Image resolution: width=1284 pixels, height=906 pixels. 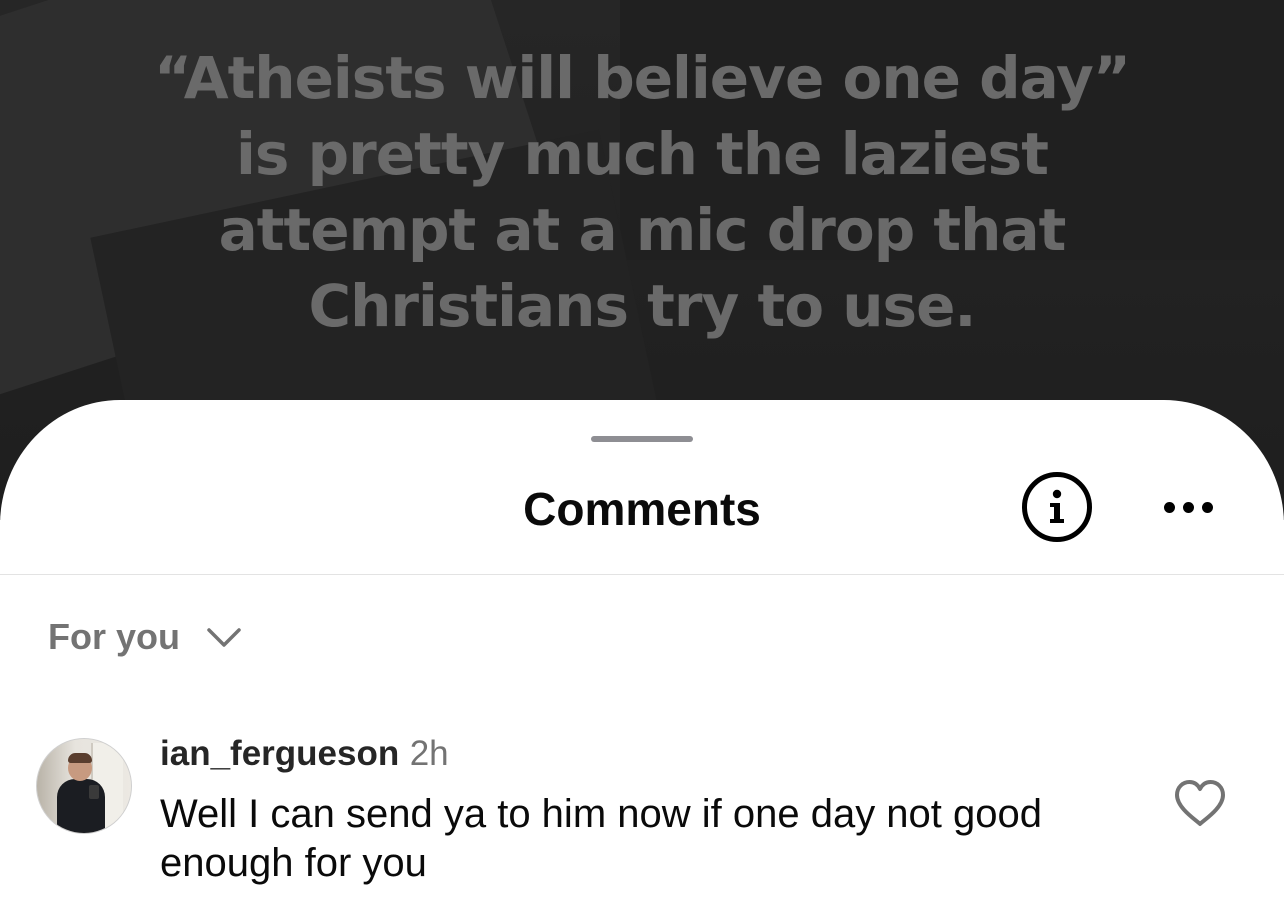 I want to click on sort-dropdown: For you, so click(x=145, y=637).